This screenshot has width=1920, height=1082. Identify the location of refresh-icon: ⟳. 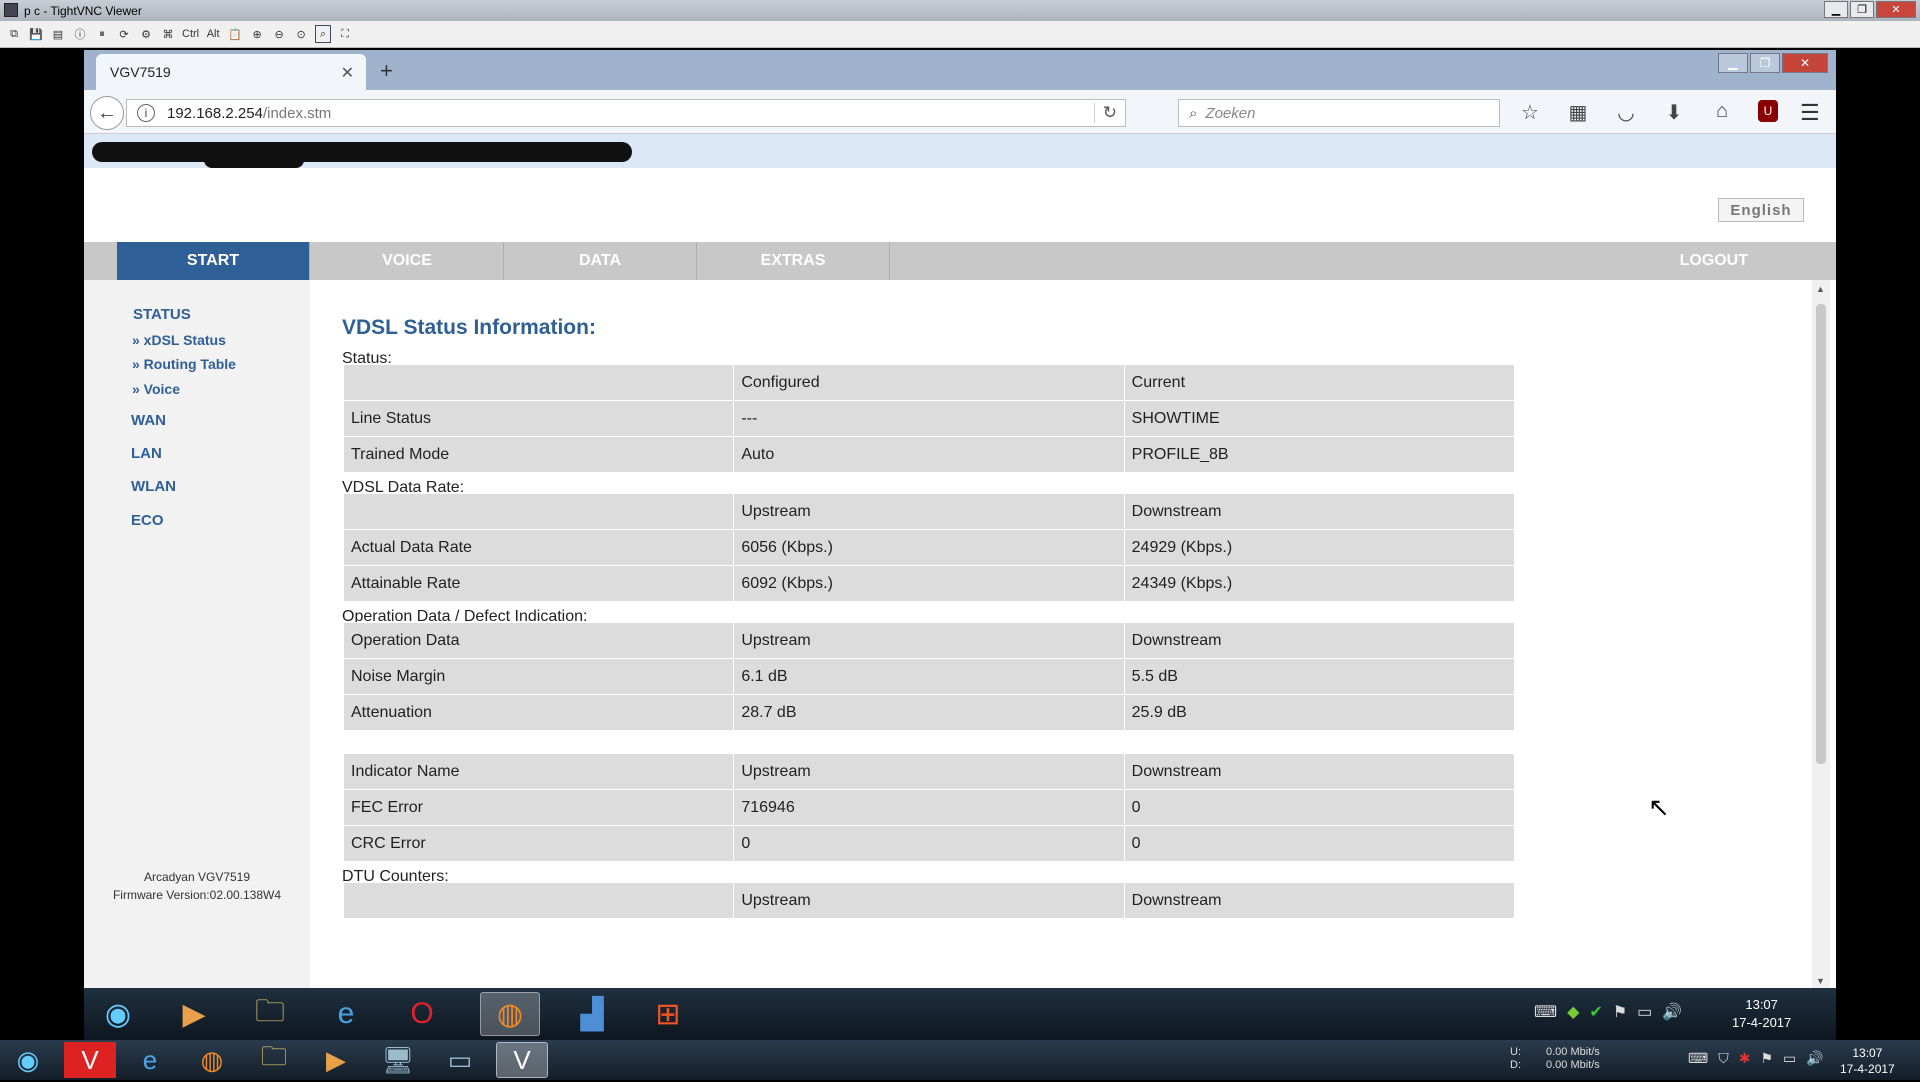
(124, 34).